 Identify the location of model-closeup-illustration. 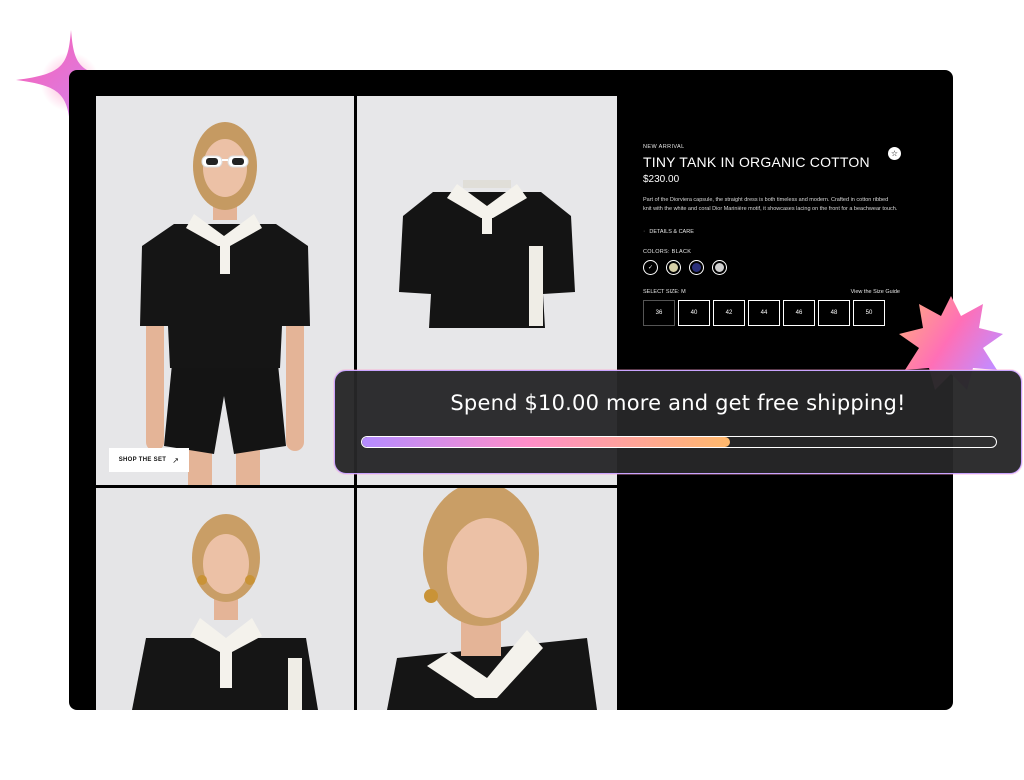
(487, 599).